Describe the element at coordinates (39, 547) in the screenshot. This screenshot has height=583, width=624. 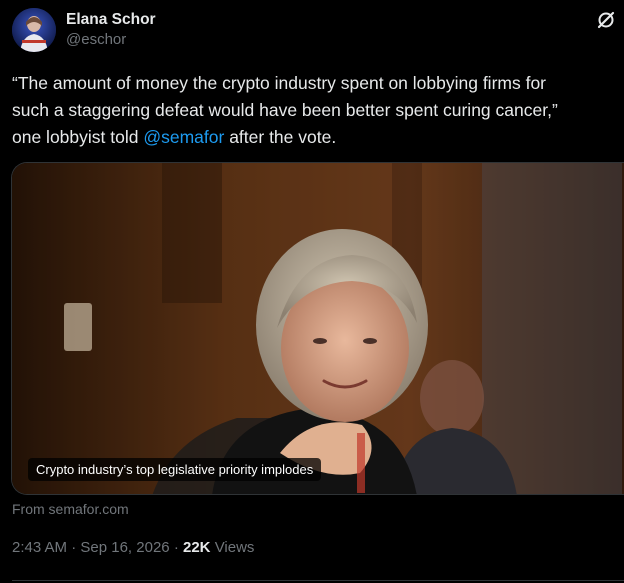
I see `tweet-time: 2:43 AM` at that location.